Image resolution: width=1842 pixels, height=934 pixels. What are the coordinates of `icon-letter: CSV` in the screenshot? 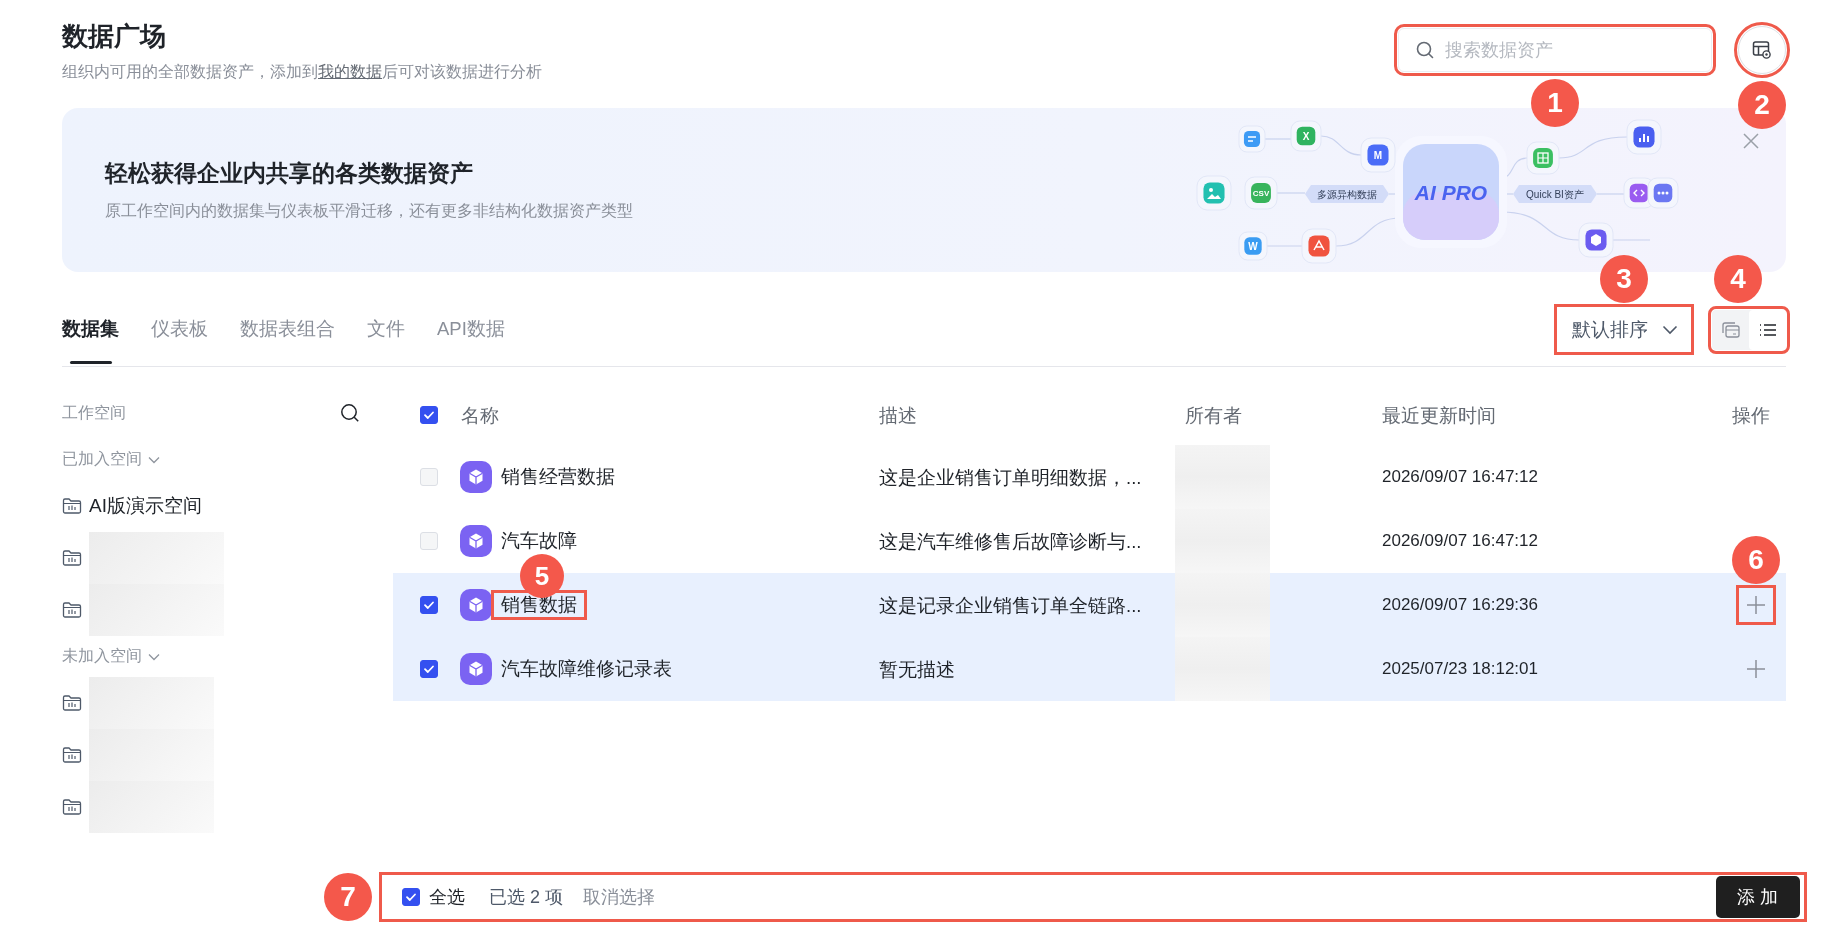 It's located at (1261, 193).